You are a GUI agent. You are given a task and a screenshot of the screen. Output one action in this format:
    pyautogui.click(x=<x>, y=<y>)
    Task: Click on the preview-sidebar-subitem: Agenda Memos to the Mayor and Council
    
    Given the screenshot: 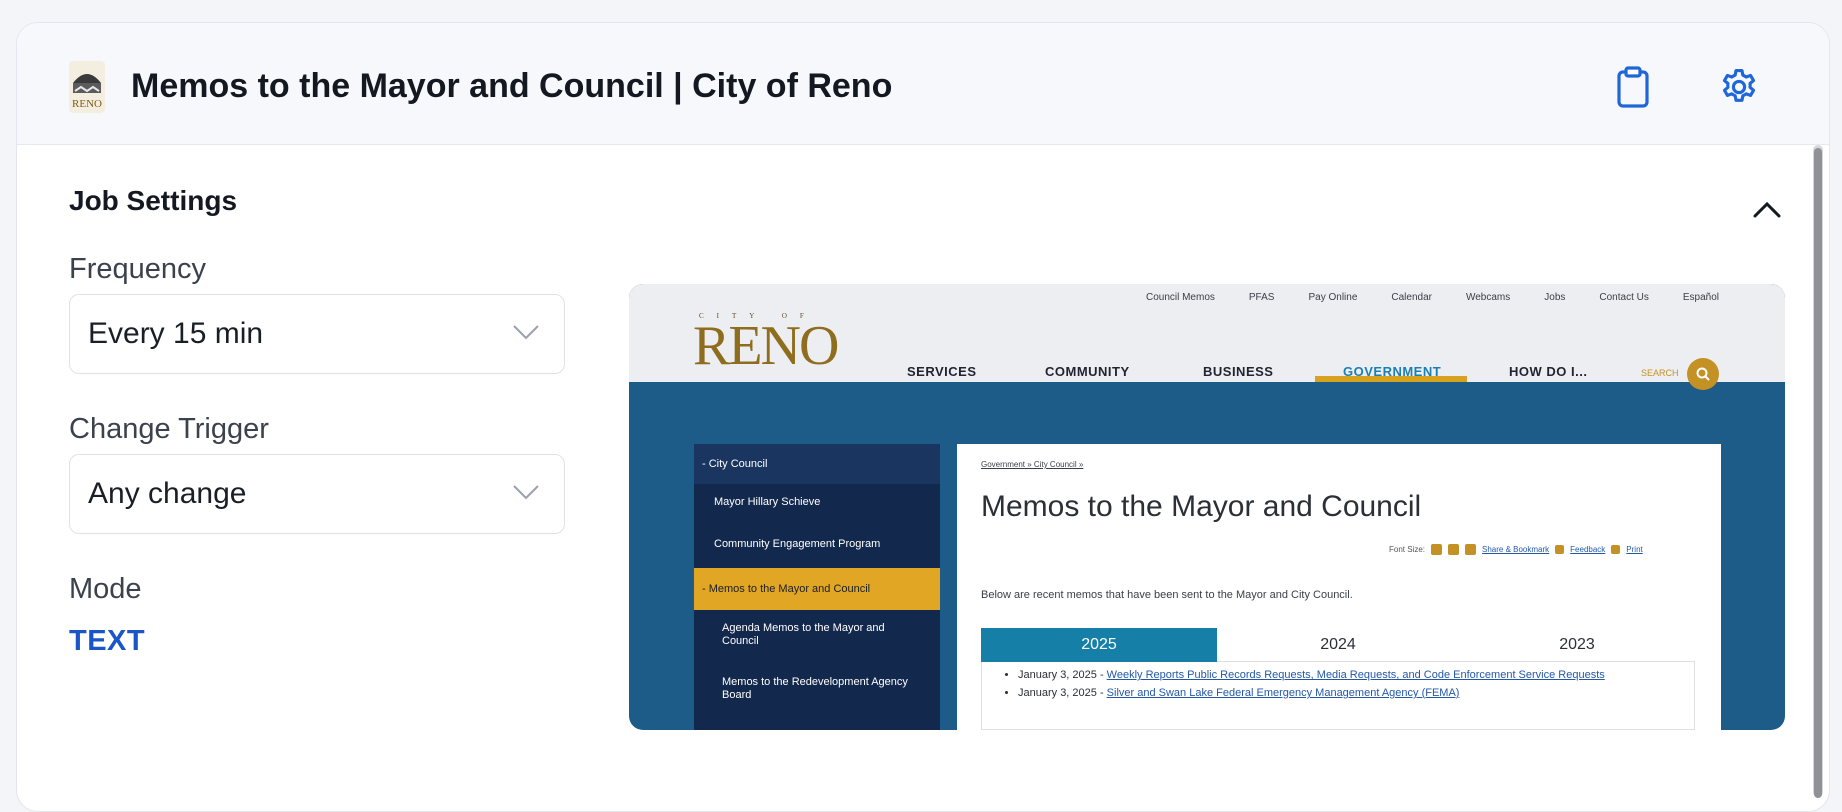 What is the action you would take?
    pyautogui.click(x=803, y=634)
    